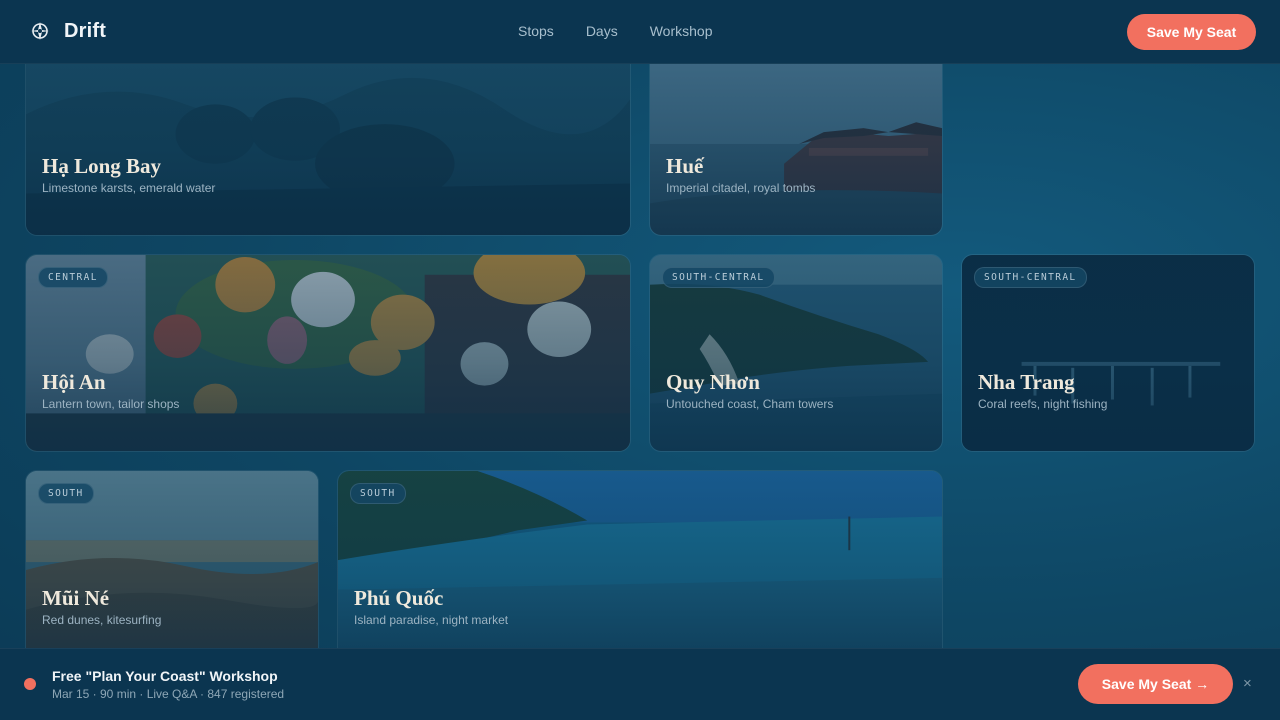 Image resolution: width=1280 pixels, height=720 pixels. I want to click on banner-save-my-seat-button: Save My Seat →, so click(1155, 684).